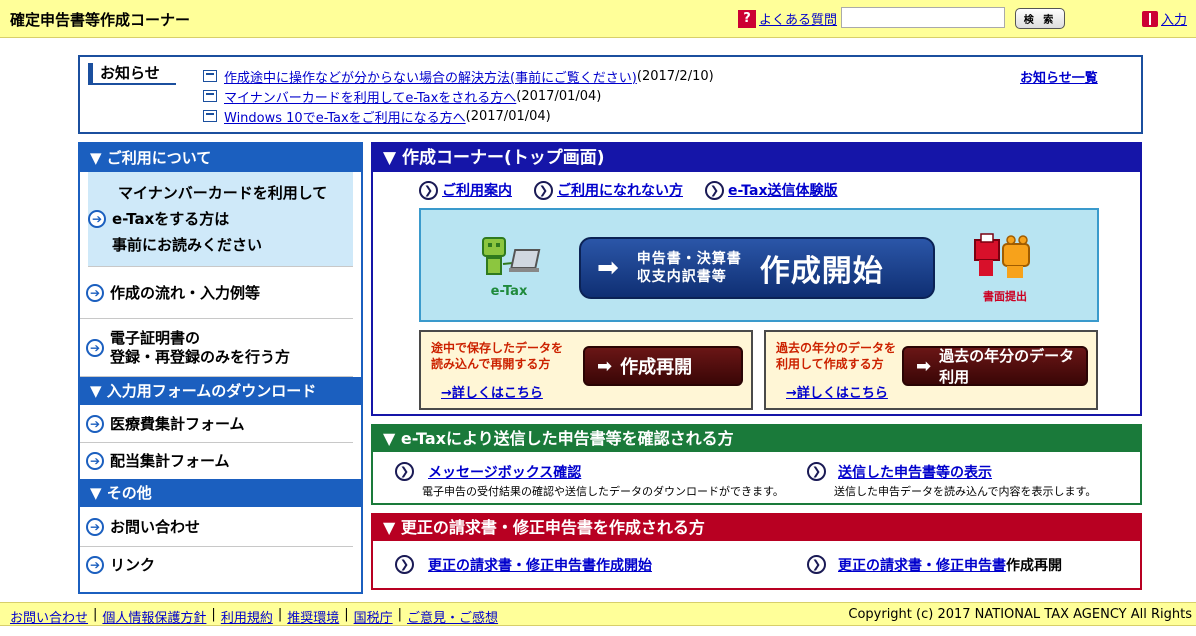  I want to click on etax-trial-link: ❯ e-Tax送信体験版, so click(771, 190).